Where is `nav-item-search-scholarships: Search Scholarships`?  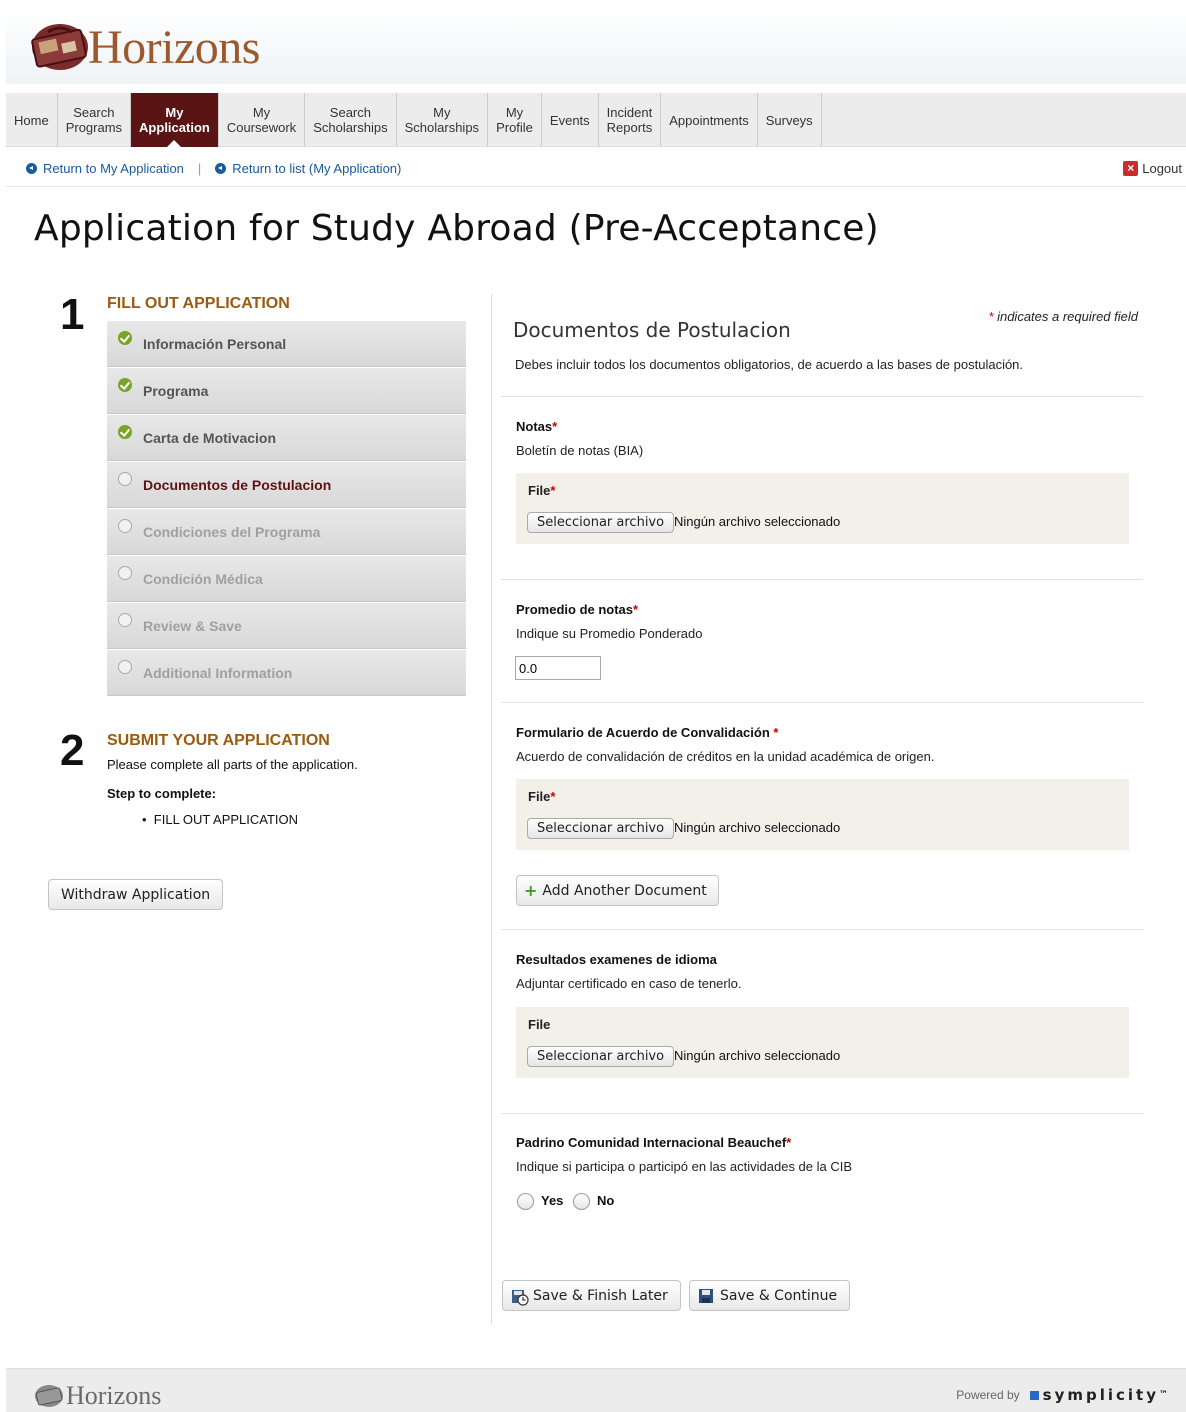 nav-item-search-scholarships: Search Scholarships is located at coordinates (351, 120).